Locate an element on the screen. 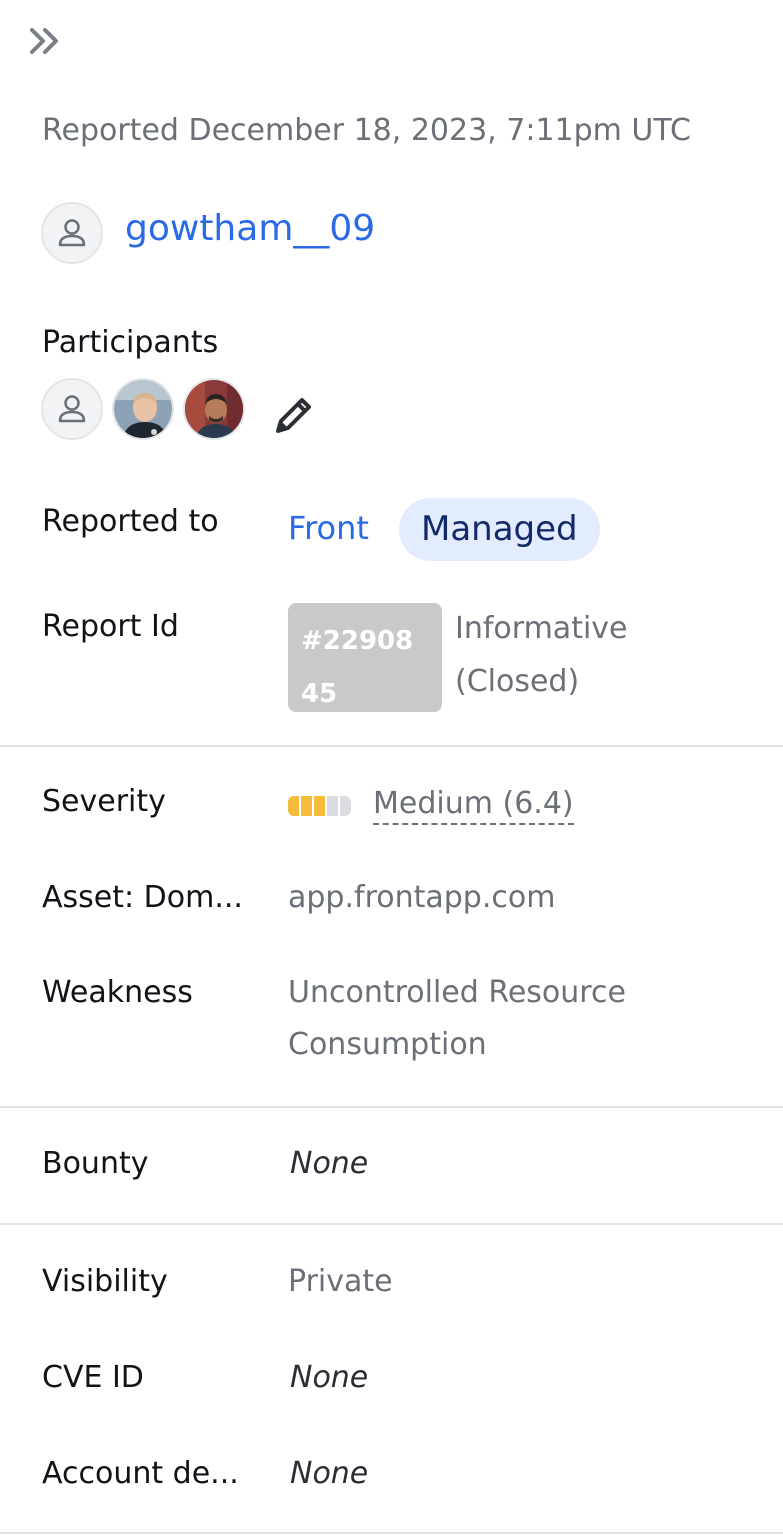 The width and height of the screenshot is (783, 1535). reported-date: Reported December 18, 2023, 7:11pm UTC is located at coordinates (366, 130).